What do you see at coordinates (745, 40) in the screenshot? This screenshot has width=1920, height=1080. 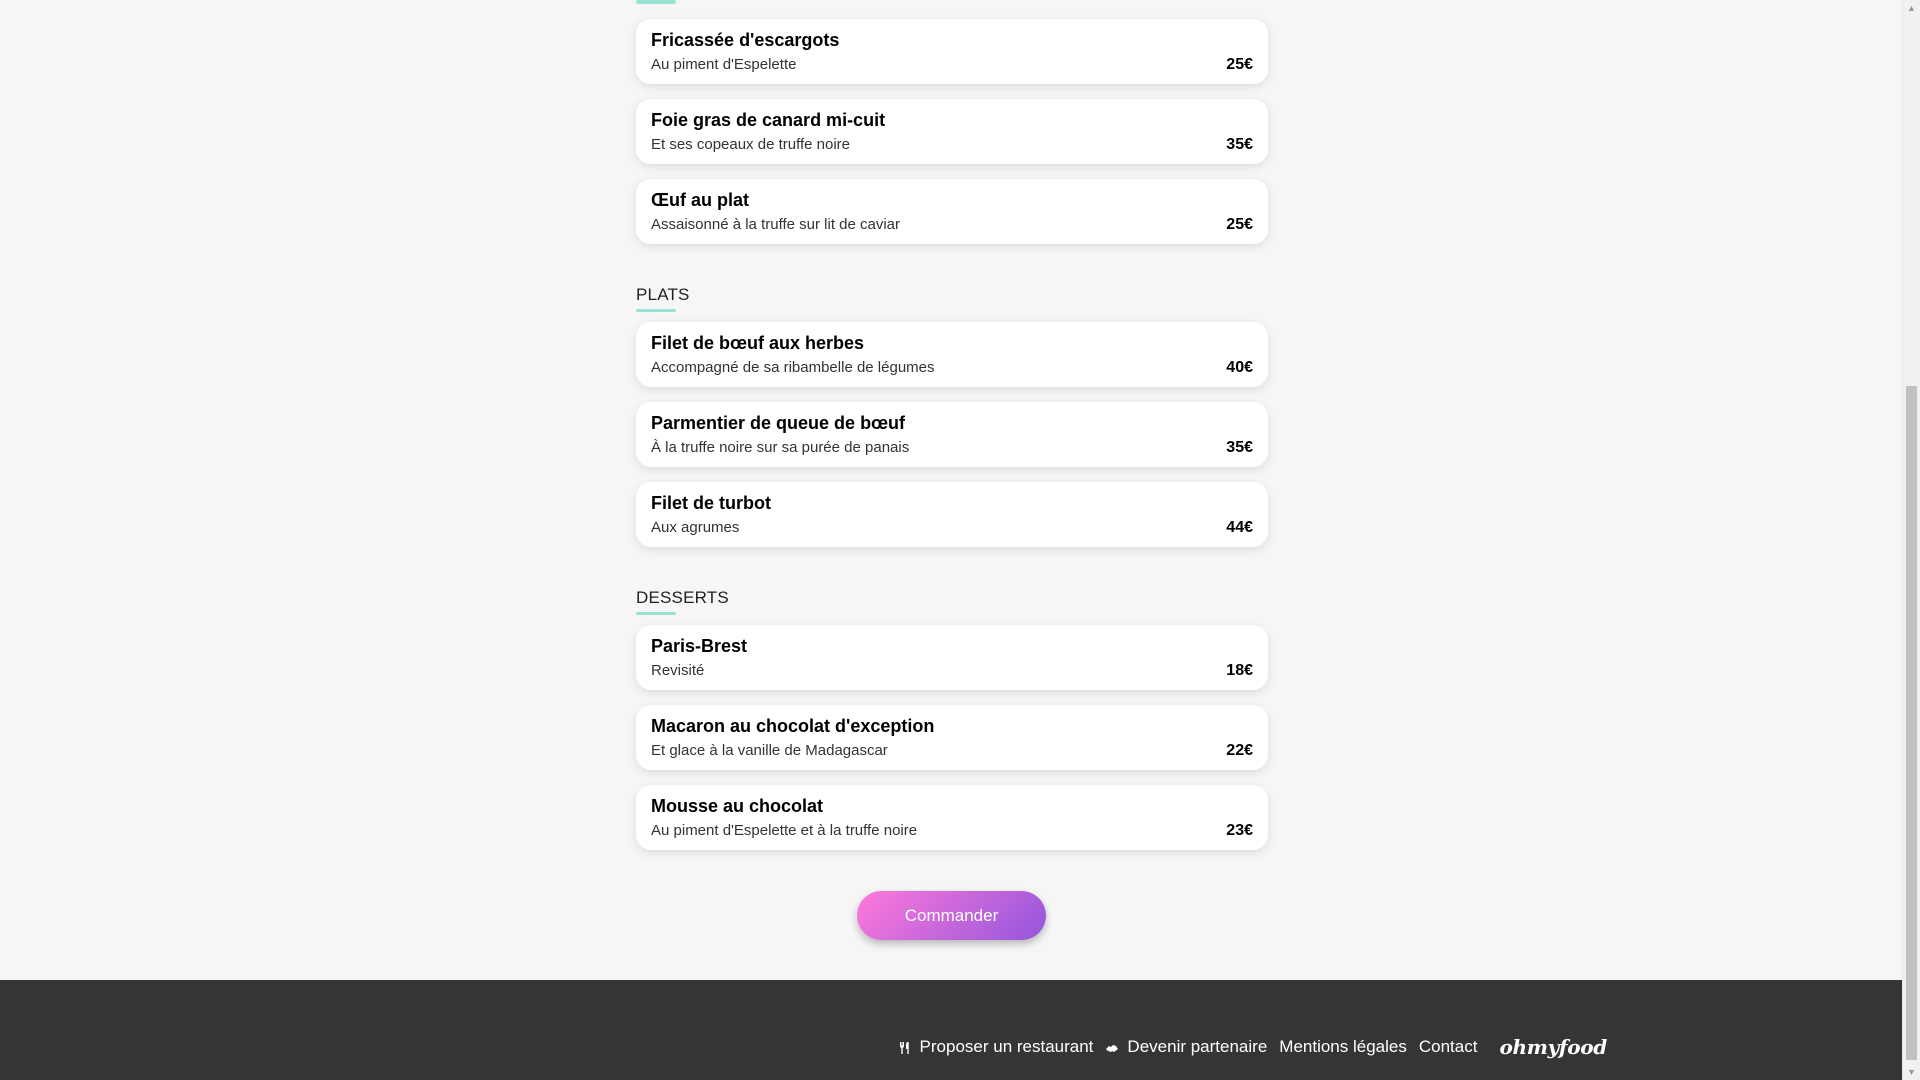 I see `dish-name: Fricassée d'escargots` at bounding box center [745, 40].